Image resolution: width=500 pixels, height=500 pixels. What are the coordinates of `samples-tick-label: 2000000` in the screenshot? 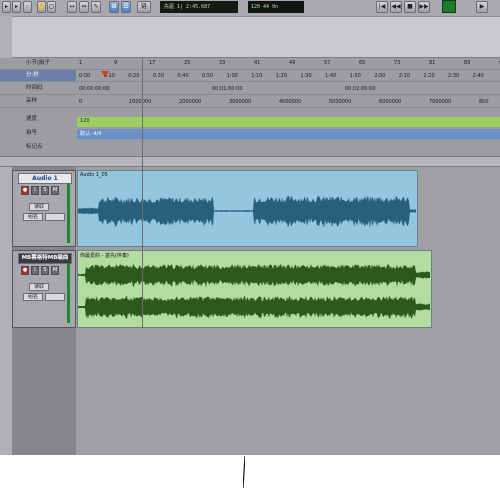 It's located at (190, 102).